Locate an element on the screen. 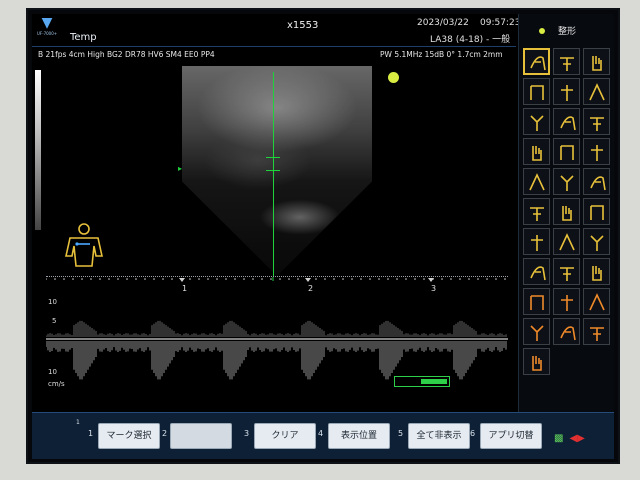 This screenshot has height=480, width=640. focus-marker-icon: ▸ is located at coordinates (180, 168).